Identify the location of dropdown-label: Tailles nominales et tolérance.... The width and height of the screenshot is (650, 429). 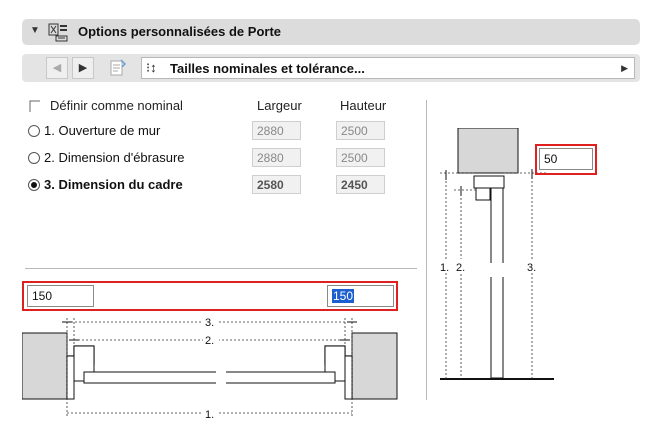
(267, 68).